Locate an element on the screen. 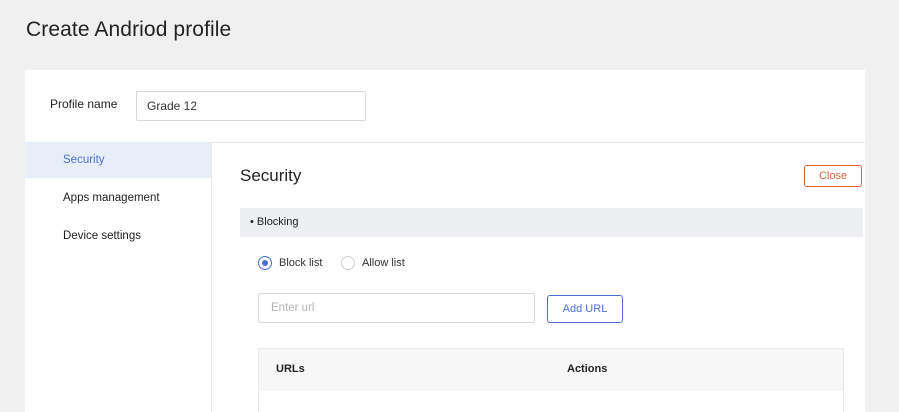 This screenshot has height=412, width=899. page-title: Create Andriod profile is located at coordinates (129, 29).